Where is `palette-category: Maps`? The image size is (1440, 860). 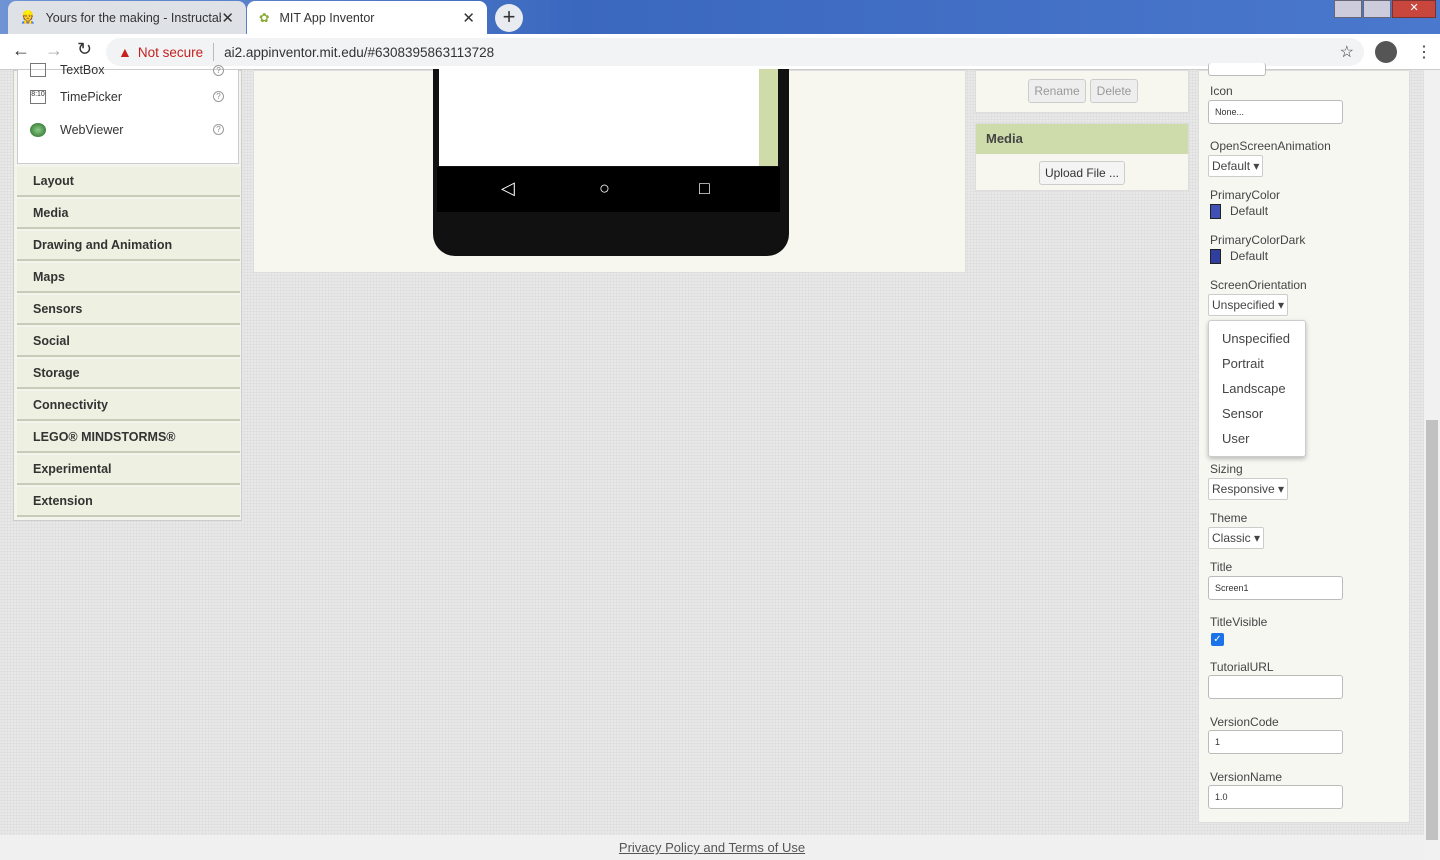
palette-category: Maps is located at coordinates (128, 278).